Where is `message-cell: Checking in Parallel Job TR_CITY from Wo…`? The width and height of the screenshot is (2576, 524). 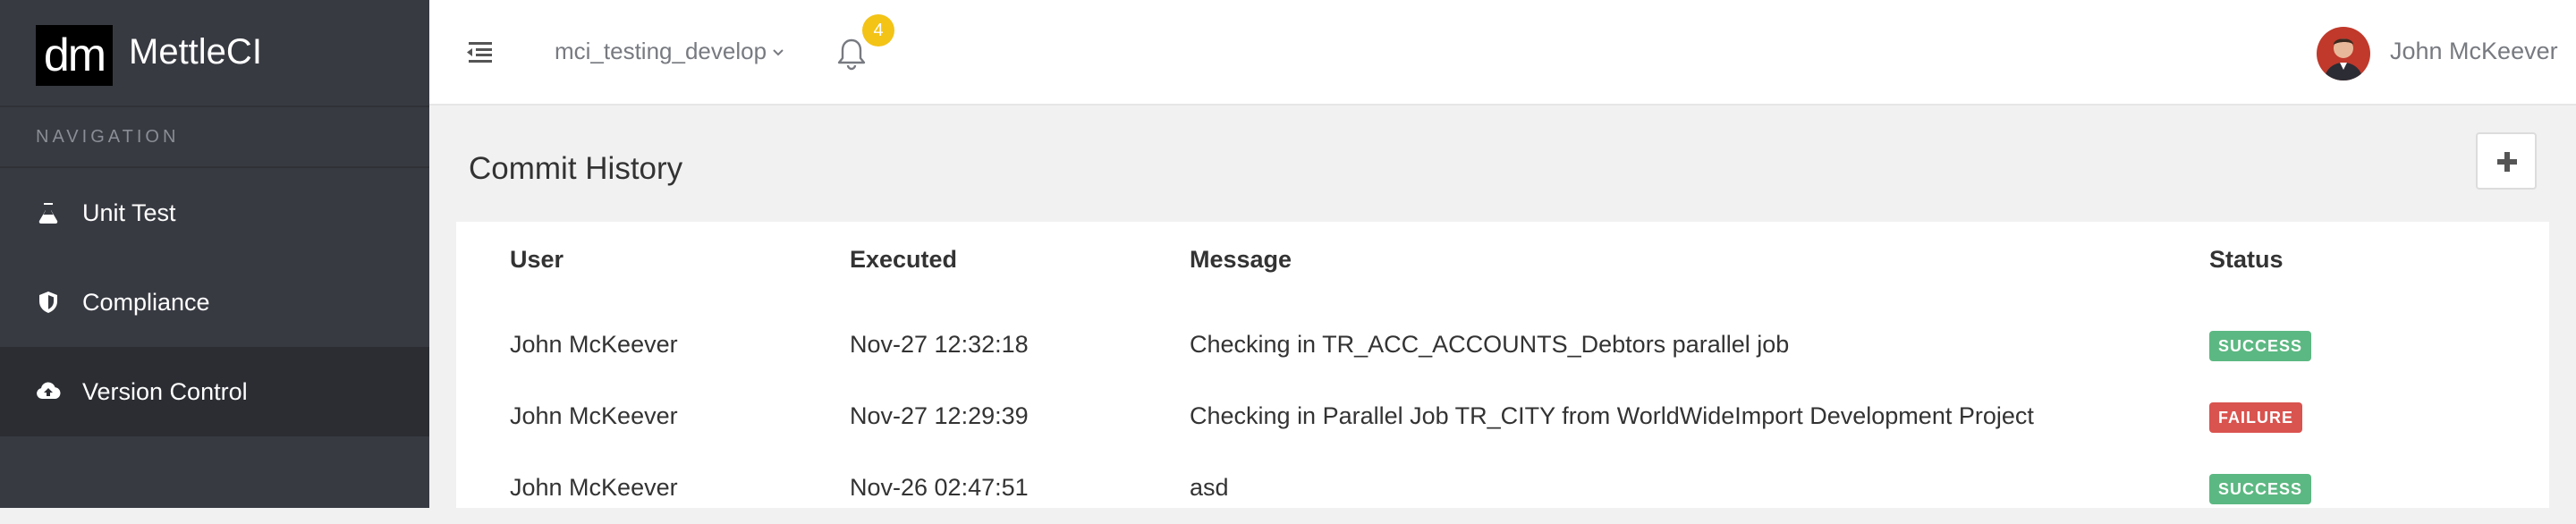 message-cell: Checking in Parallel Job TR_CITY from Wo… is located at coordinates (1612, 415).